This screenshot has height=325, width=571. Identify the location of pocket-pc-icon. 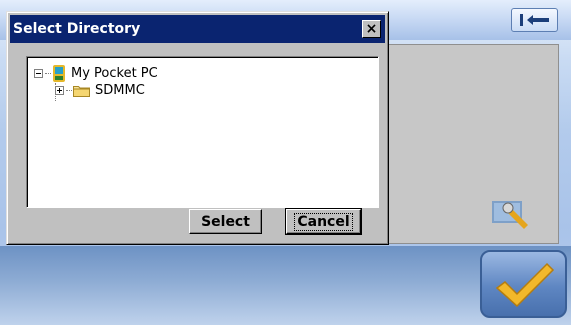
(59, 73).